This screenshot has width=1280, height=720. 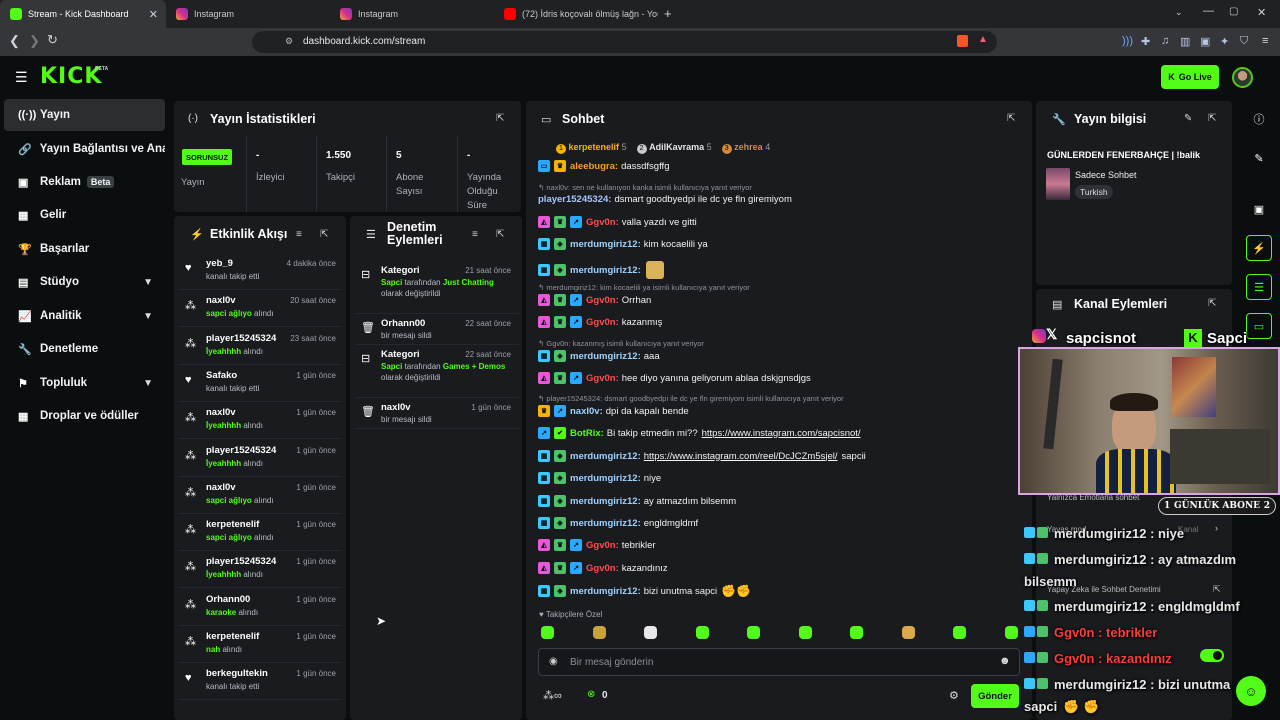 I want to click on emoji-icon: ☻, so click(x=1005, y=661).